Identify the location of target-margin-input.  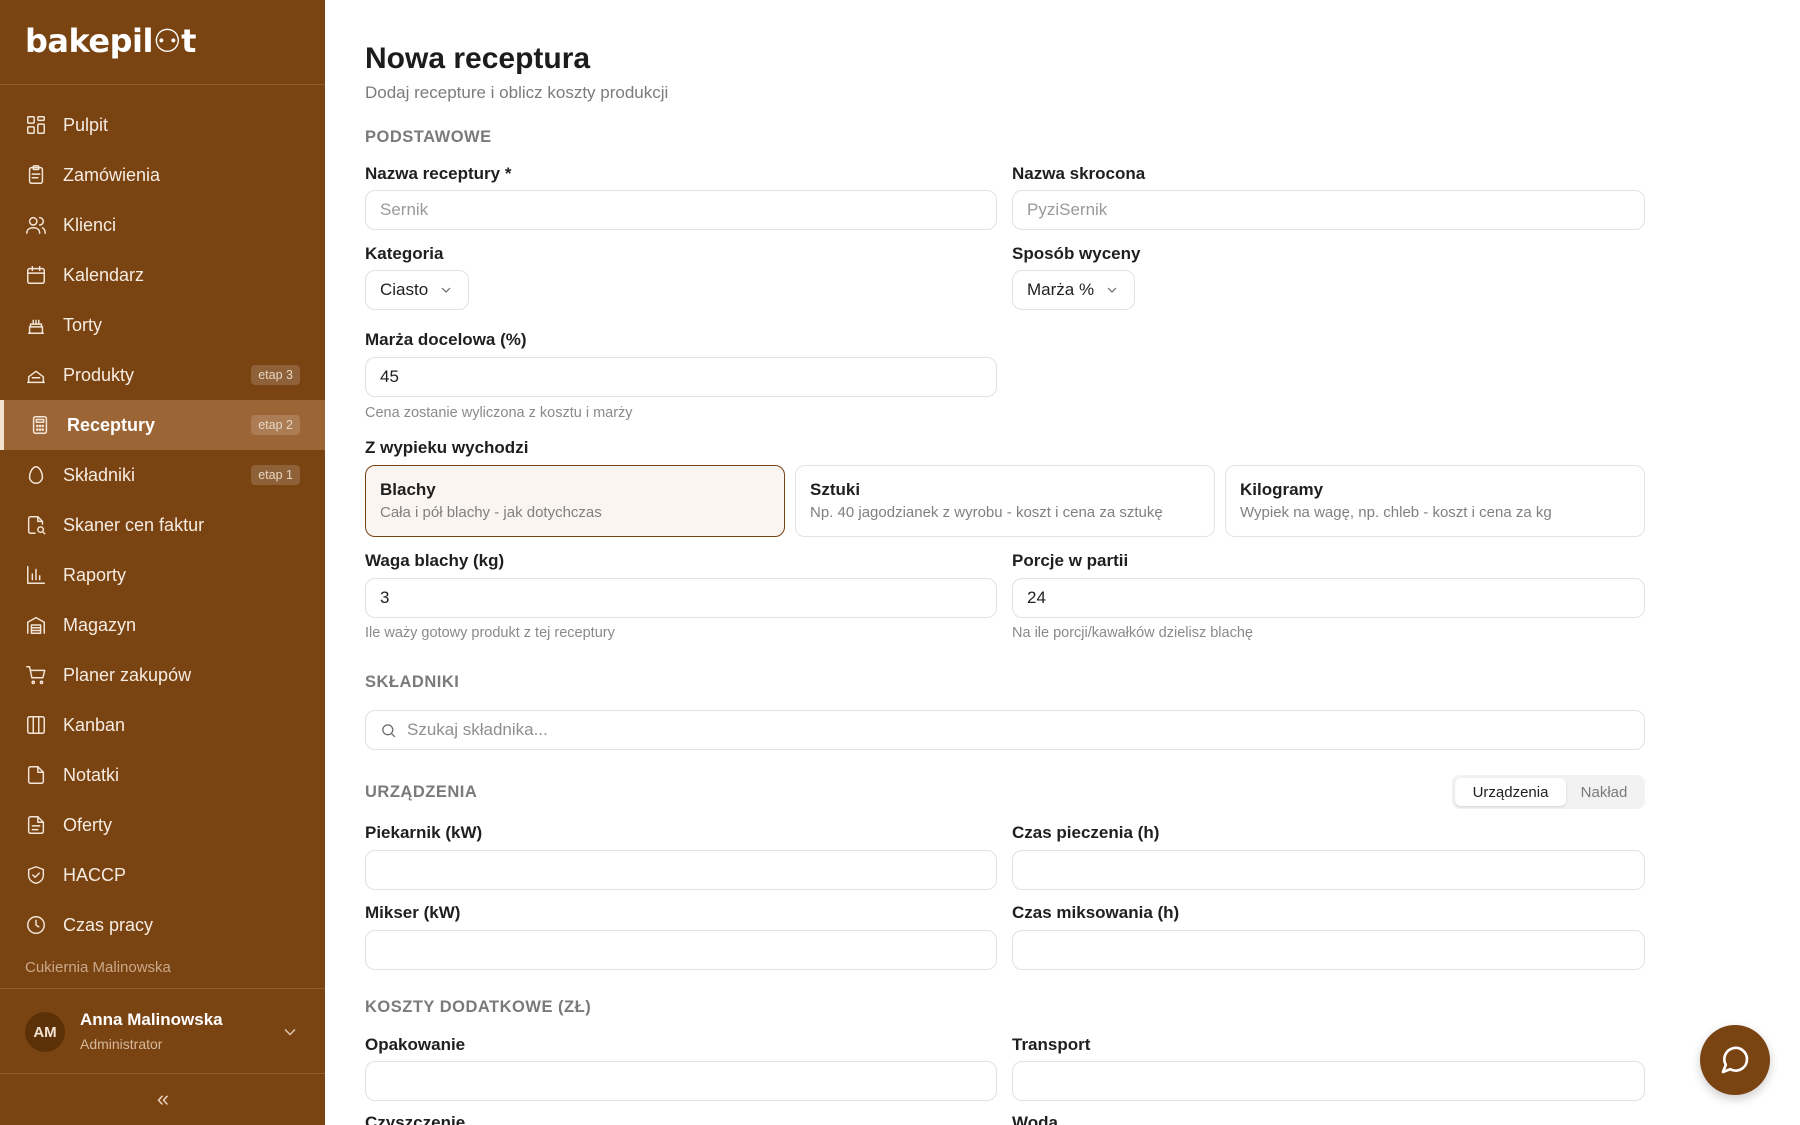
(681, 377).